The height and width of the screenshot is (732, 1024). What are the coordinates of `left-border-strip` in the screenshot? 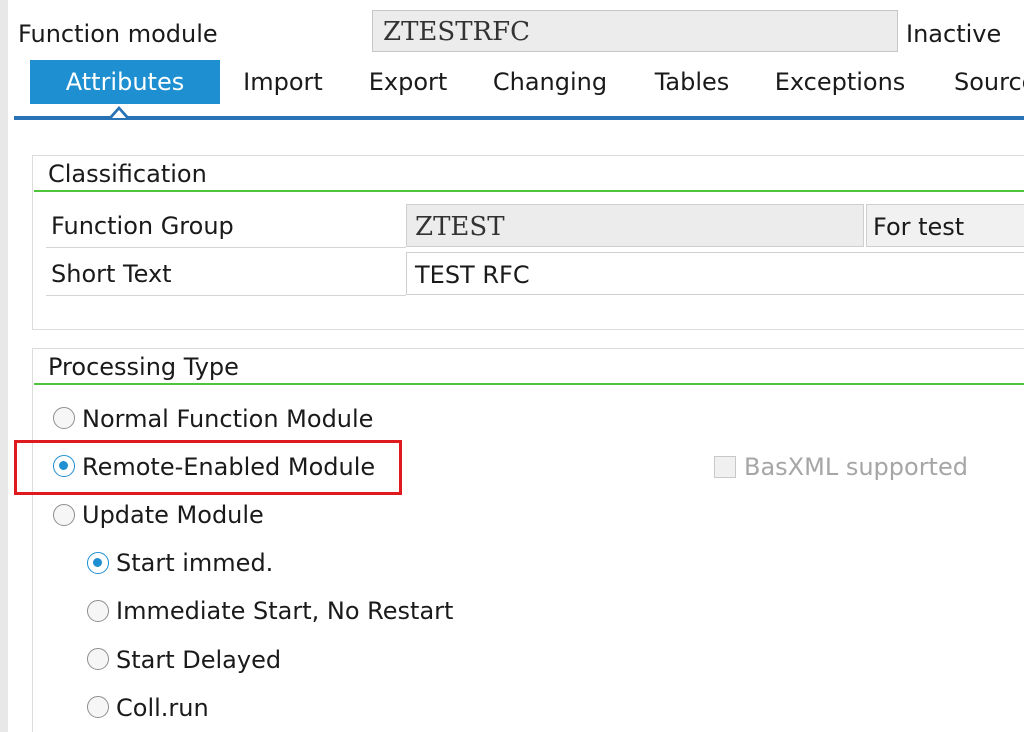 It's located at (4, 366).